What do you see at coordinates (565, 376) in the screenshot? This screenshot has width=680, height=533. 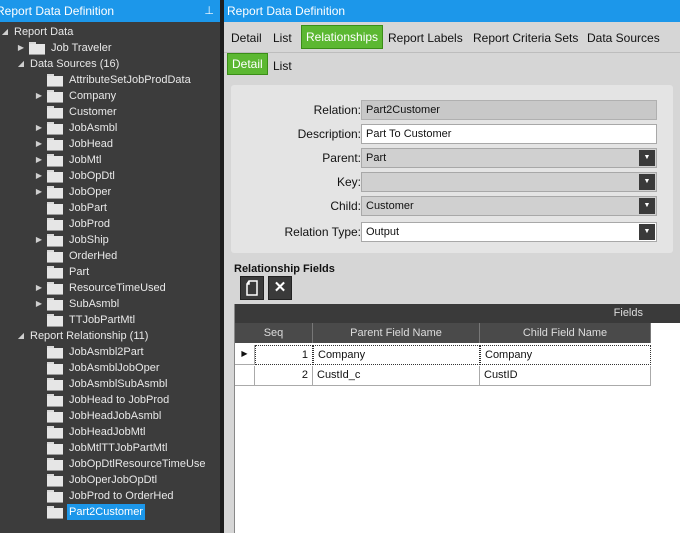 I see `cell-child-field: CustID` at bounding box center [565, 376].